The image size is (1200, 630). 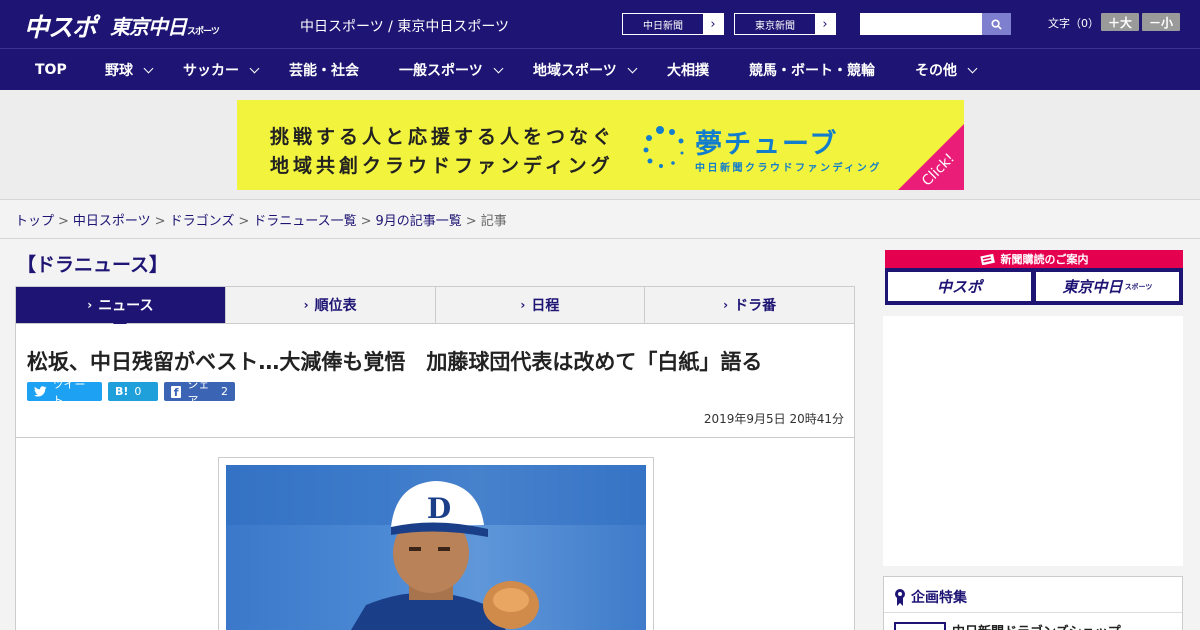 What do you see at coordinates (405, 27) in the screenshot?
I see `site-title: 中日スポーツ / 東京中日スポーツ` at bounding box center [405, 27].